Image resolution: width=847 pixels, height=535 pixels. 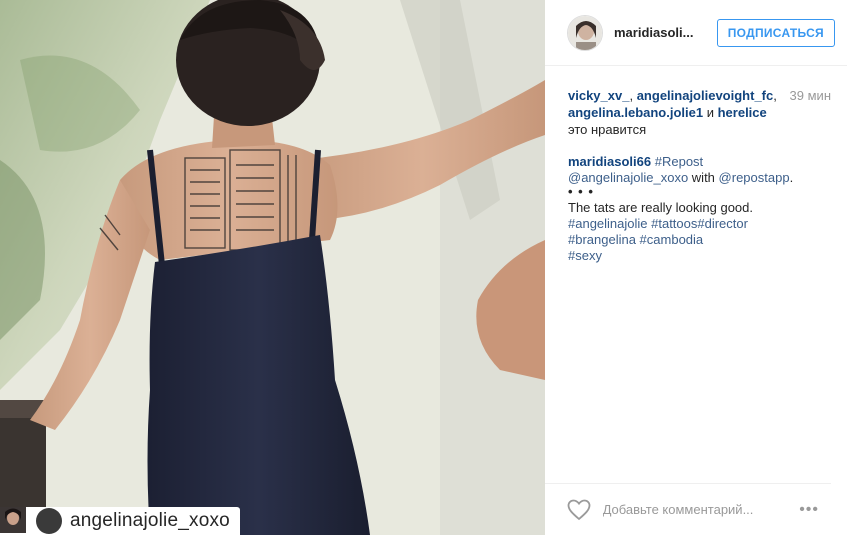 What do you see at coordinates (609, 161) in the screenshot?
I see `caption-author-link: maridiasoli66` at bounding box center [609, 161].